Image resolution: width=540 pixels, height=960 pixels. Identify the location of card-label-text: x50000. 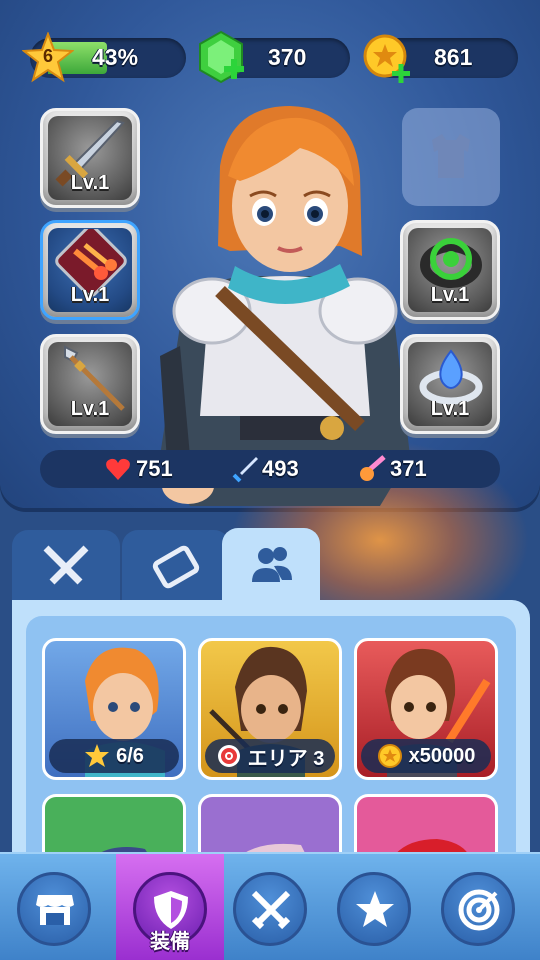
(442, 755).